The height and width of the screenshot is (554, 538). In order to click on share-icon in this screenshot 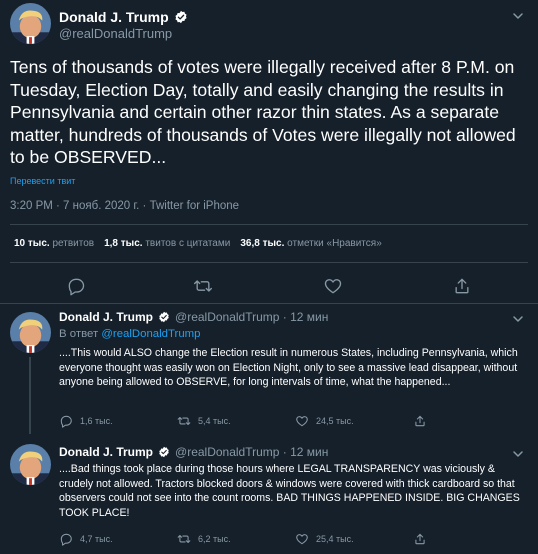, I will do `click(462, 286)`.